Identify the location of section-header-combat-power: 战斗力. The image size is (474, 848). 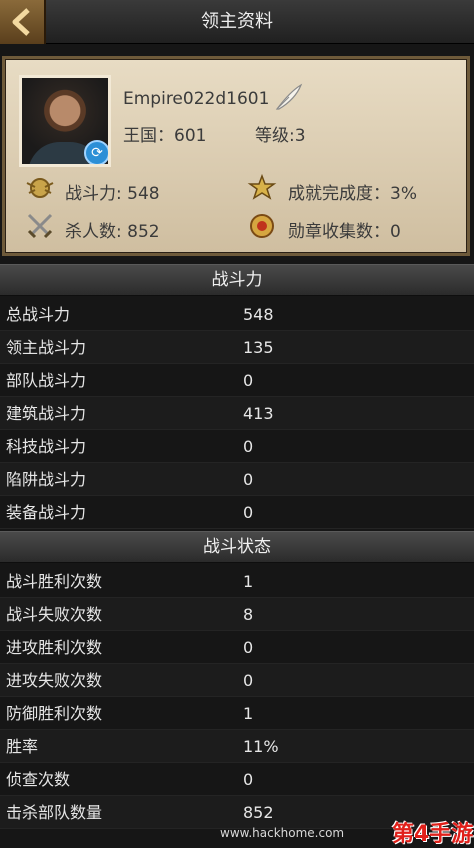
(237, 280).